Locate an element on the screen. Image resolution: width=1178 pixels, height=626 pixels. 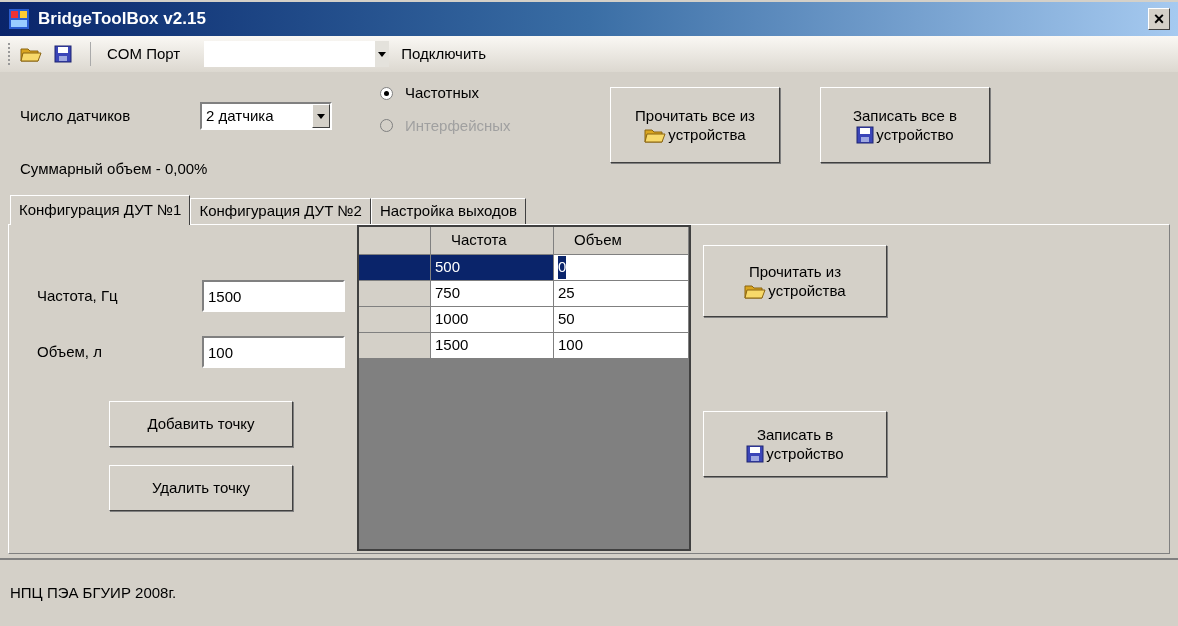
table-row: 1000 50 is located at coordinates (524, 319).